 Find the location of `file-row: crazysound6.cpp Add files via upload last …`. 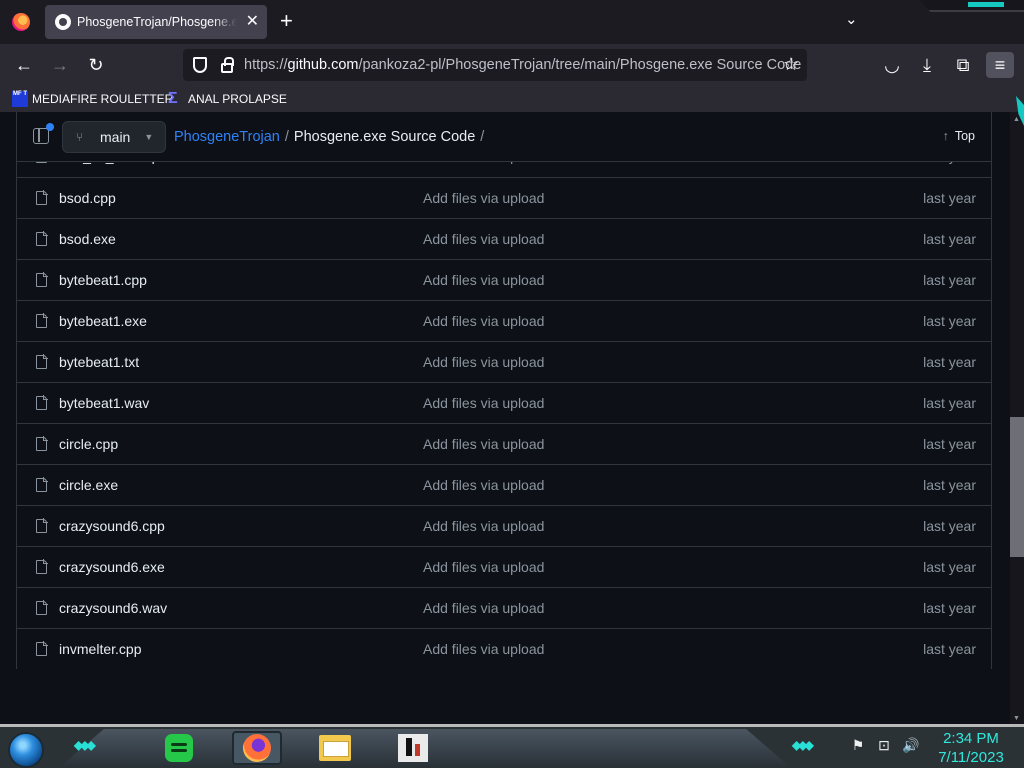

file-row: crazysound6.cpp Add files via upload last … is located at coordinates (504, 525).